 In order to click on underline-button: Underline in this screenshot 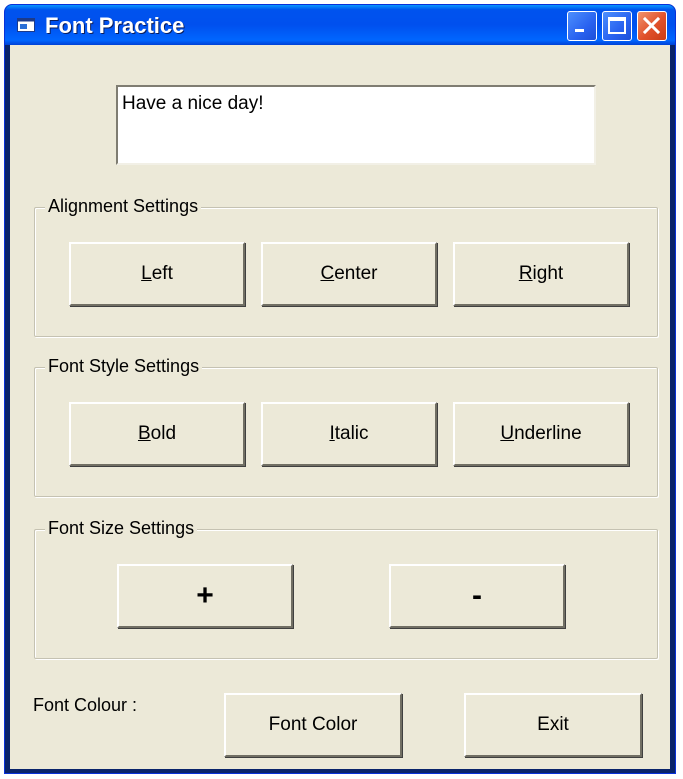, I will do `click(541, 434)`.